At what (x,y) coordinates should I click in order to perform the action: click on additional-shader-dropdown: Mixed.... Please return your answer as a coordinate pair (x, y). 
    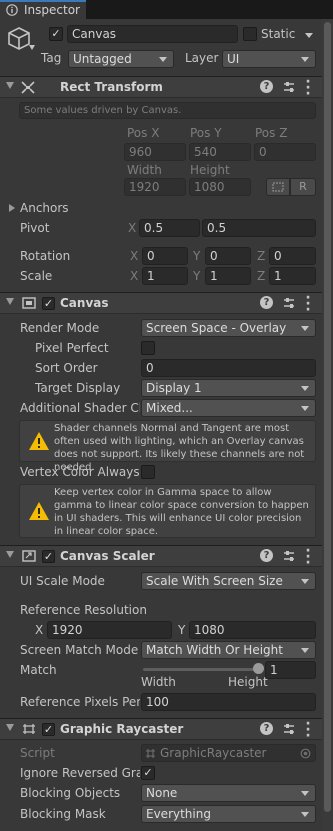
    Looking at the image, I should click on (228, 408).